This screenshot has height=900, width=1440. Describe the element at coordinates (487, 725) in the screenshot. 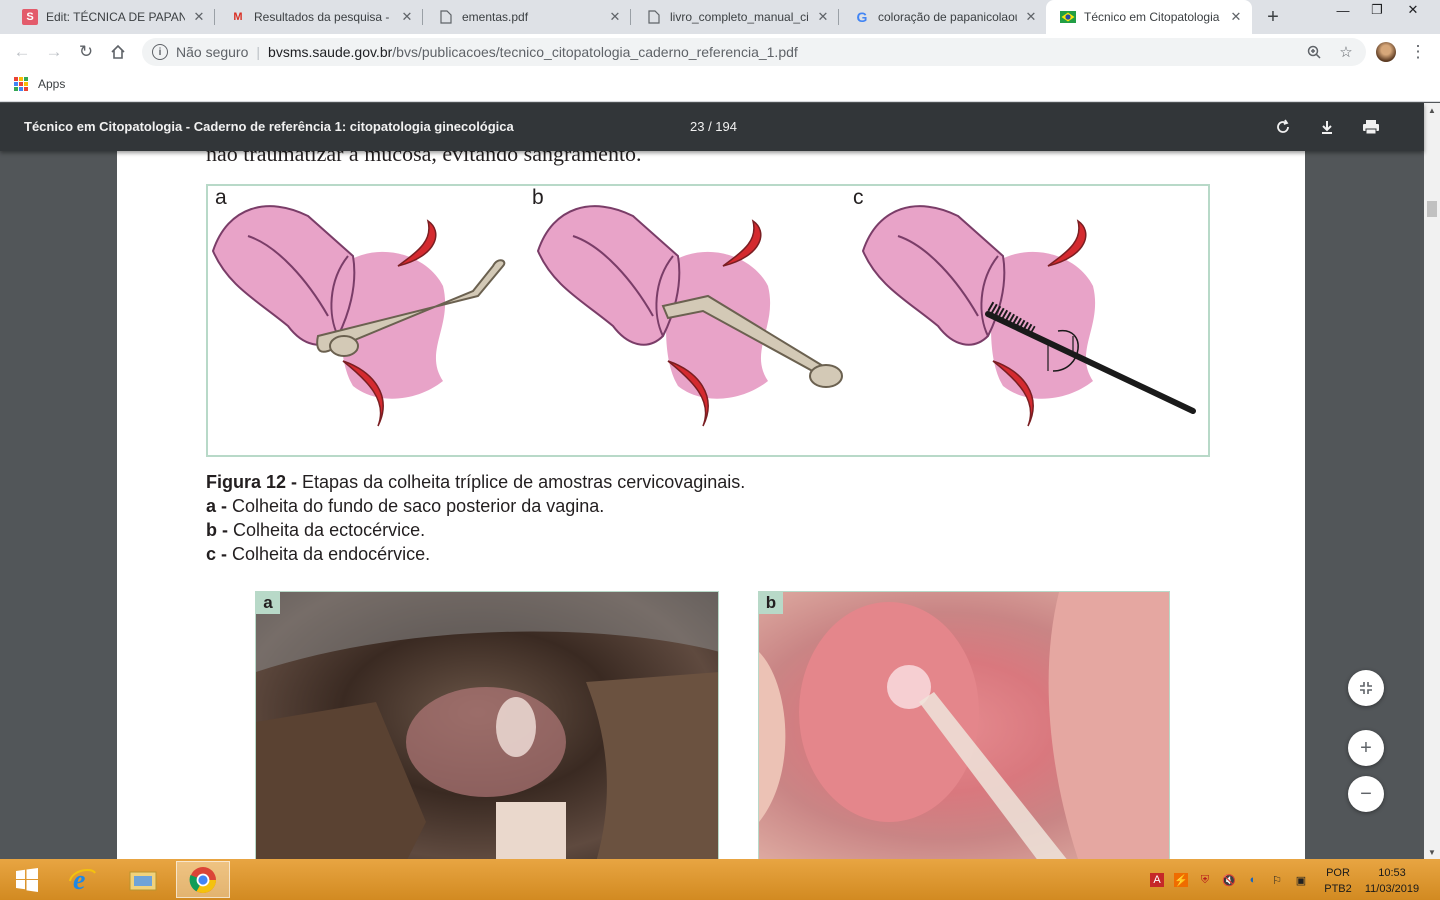

I see `photo-a: a` at that location.